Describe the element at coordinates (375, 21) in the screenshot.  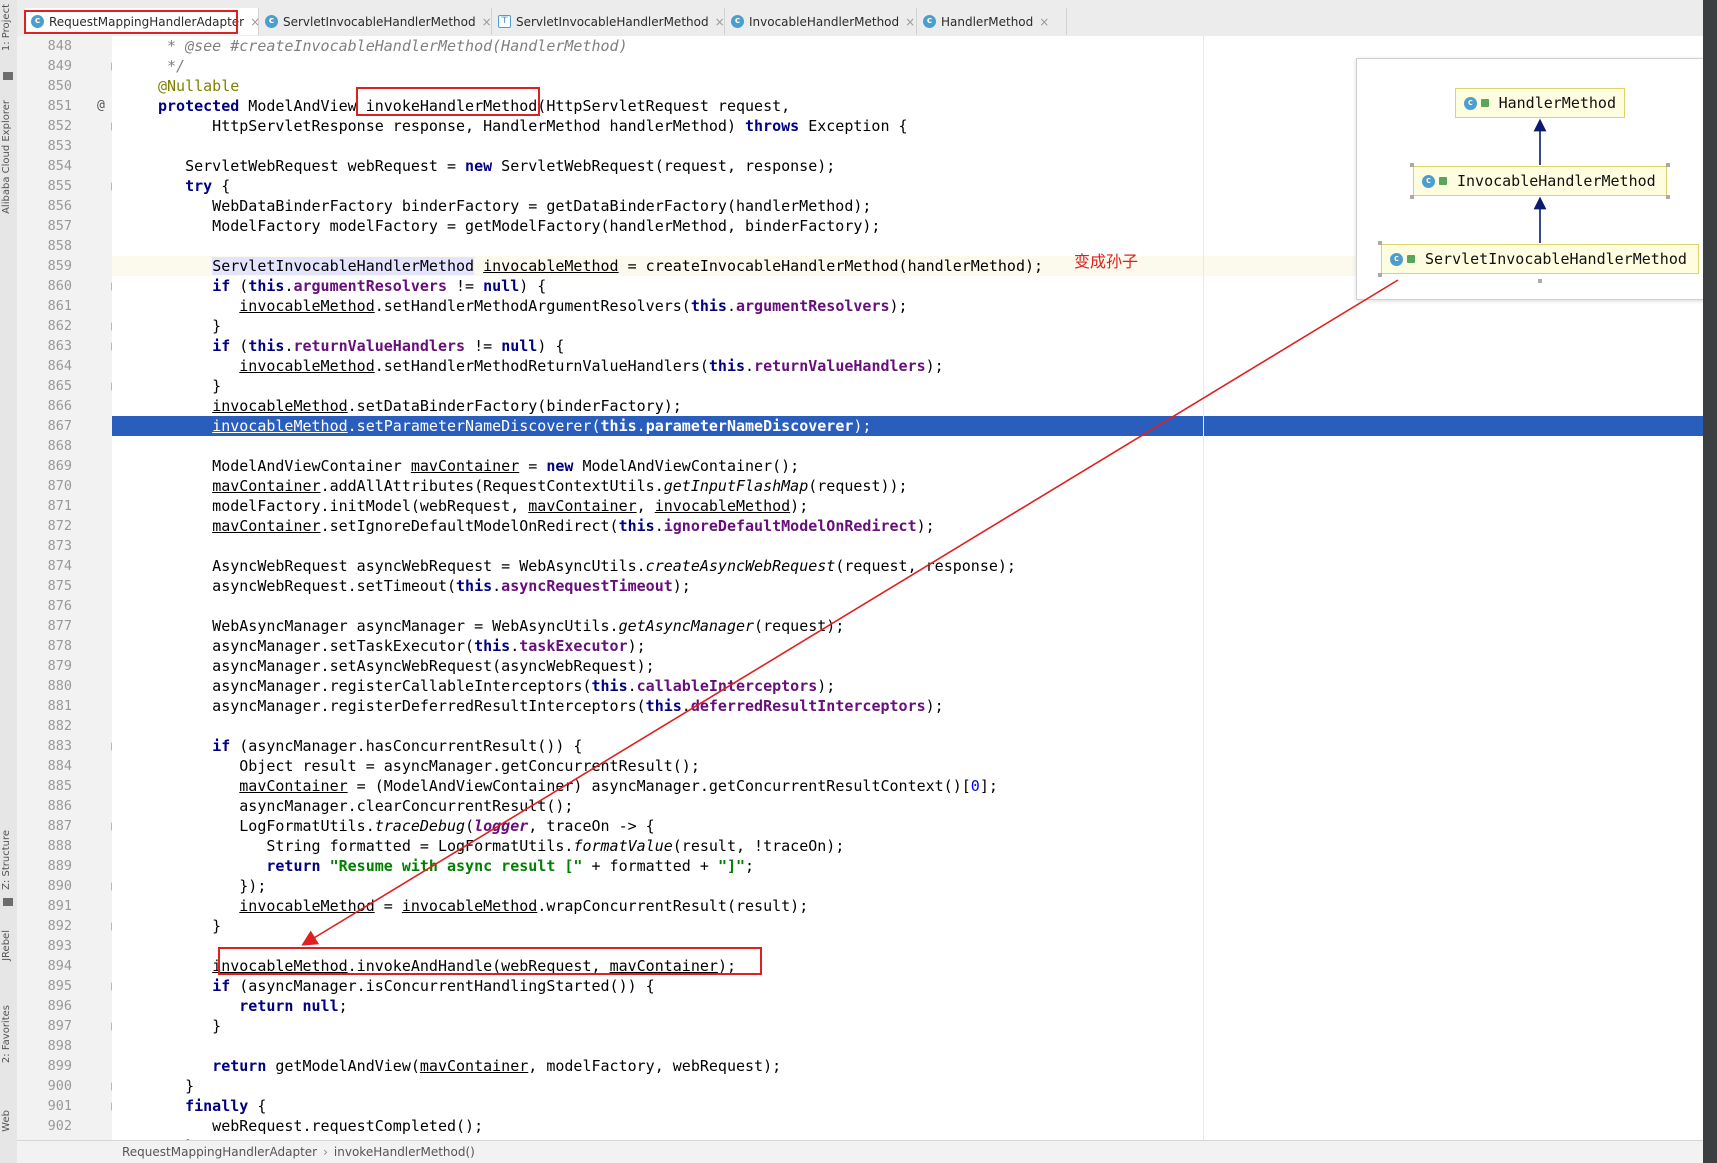
I see `tab-servlet-invocable-handler-method: c ServletInvocableHandlerMethod ×` at that location.